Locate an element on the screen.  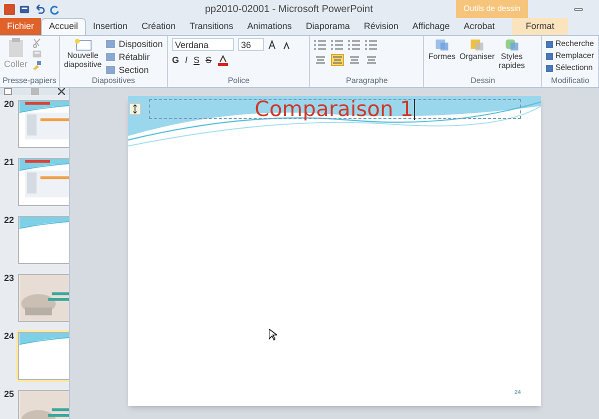
grow-font-icon is located at coordinates (273, 45).